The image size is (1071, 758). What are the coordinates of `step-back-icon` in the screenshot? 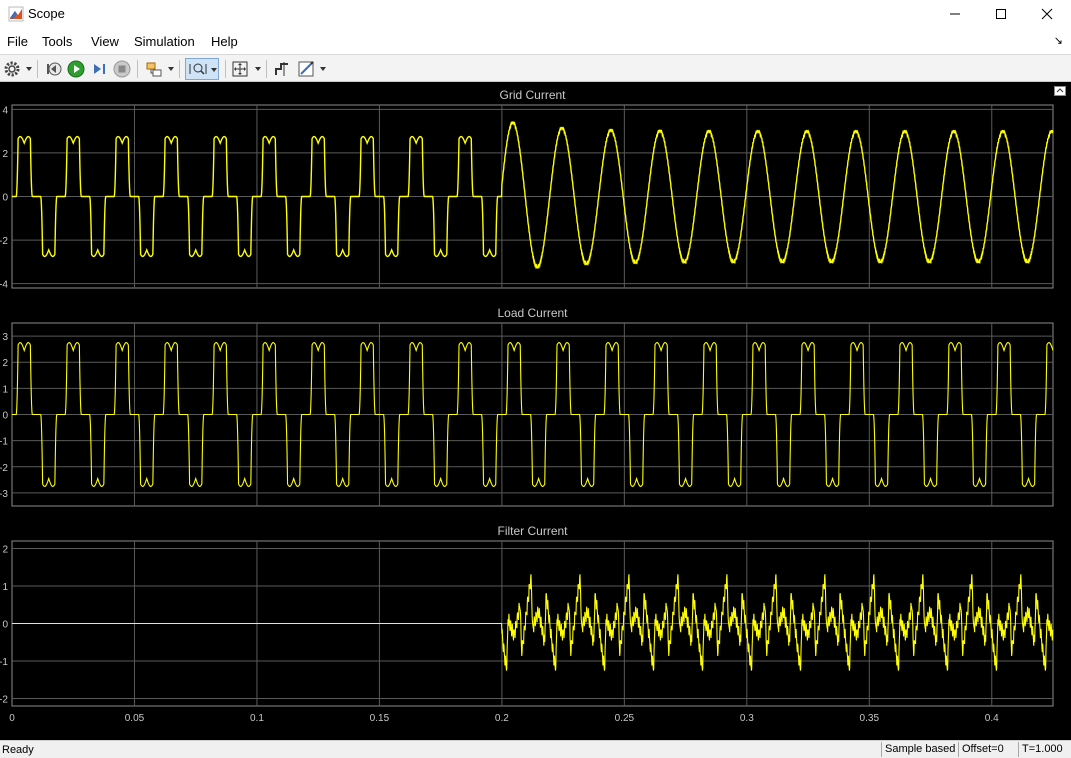 It's located at (54, 69).